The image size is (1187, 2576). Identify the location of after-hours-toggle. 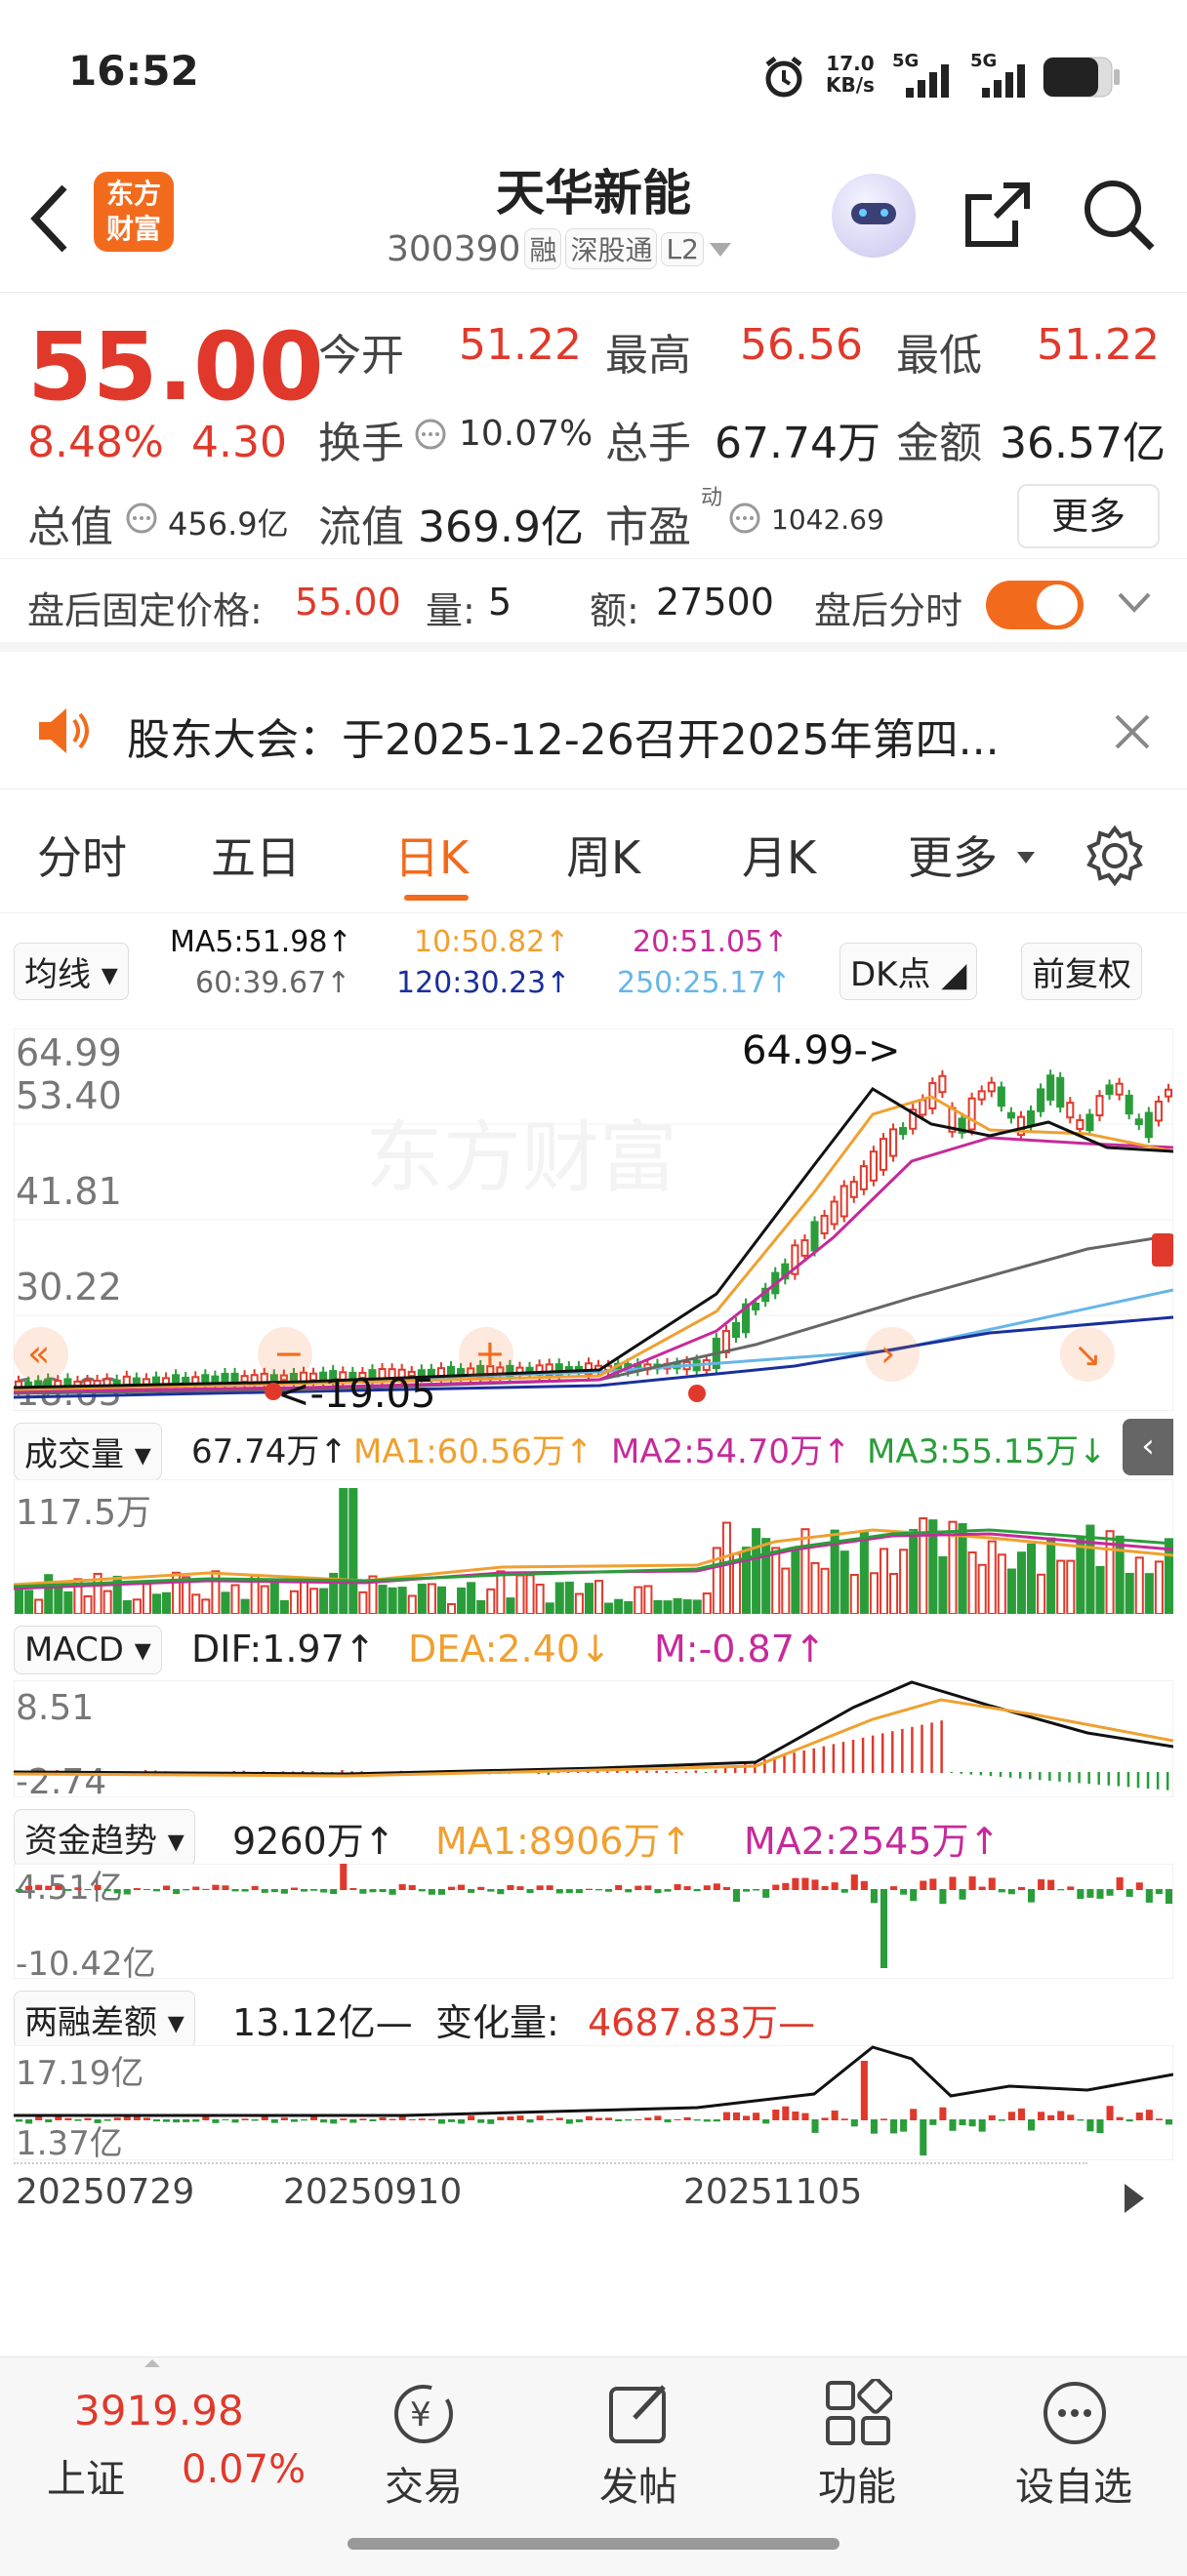
(1035, 605).